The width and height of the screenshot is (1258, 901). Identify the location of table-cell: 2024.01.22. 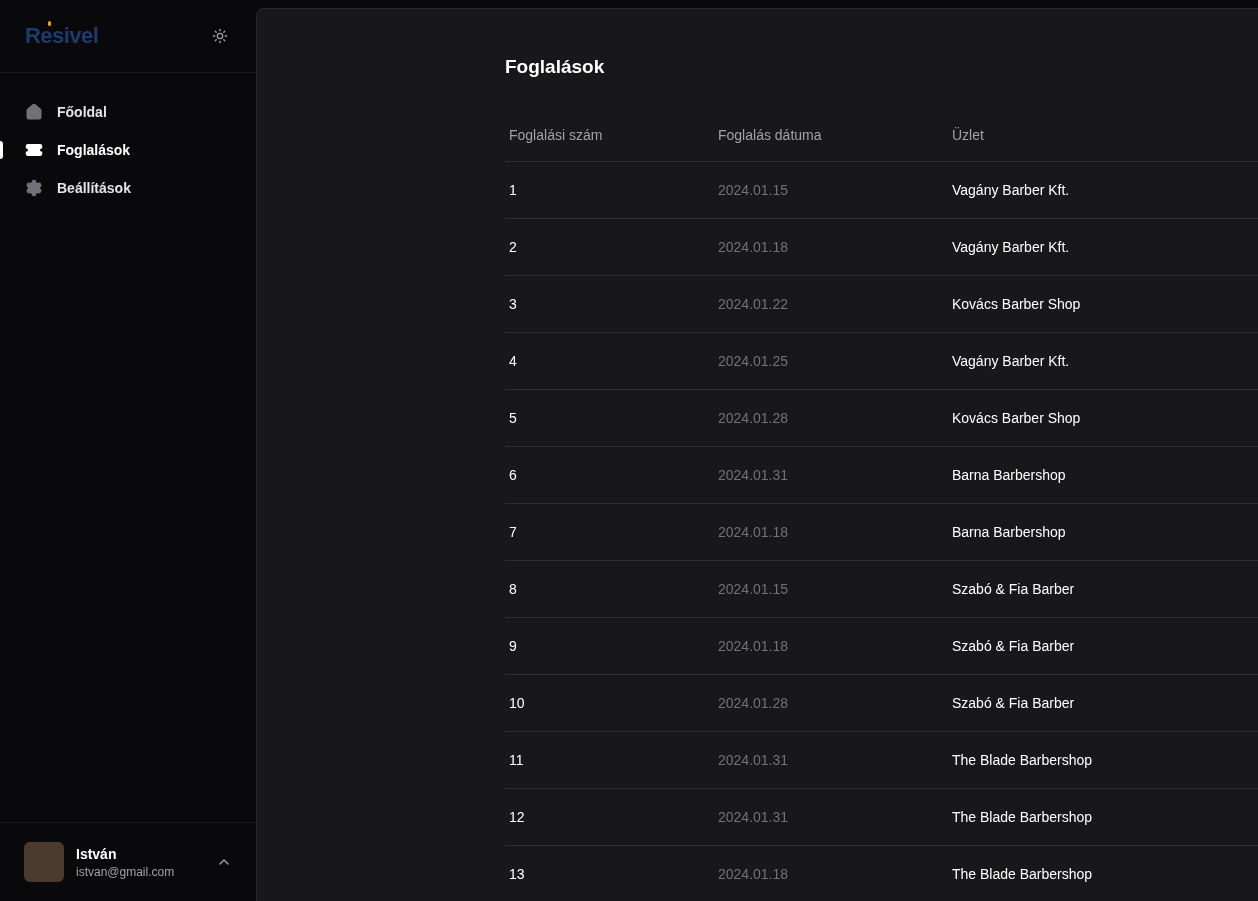
(831, 304).